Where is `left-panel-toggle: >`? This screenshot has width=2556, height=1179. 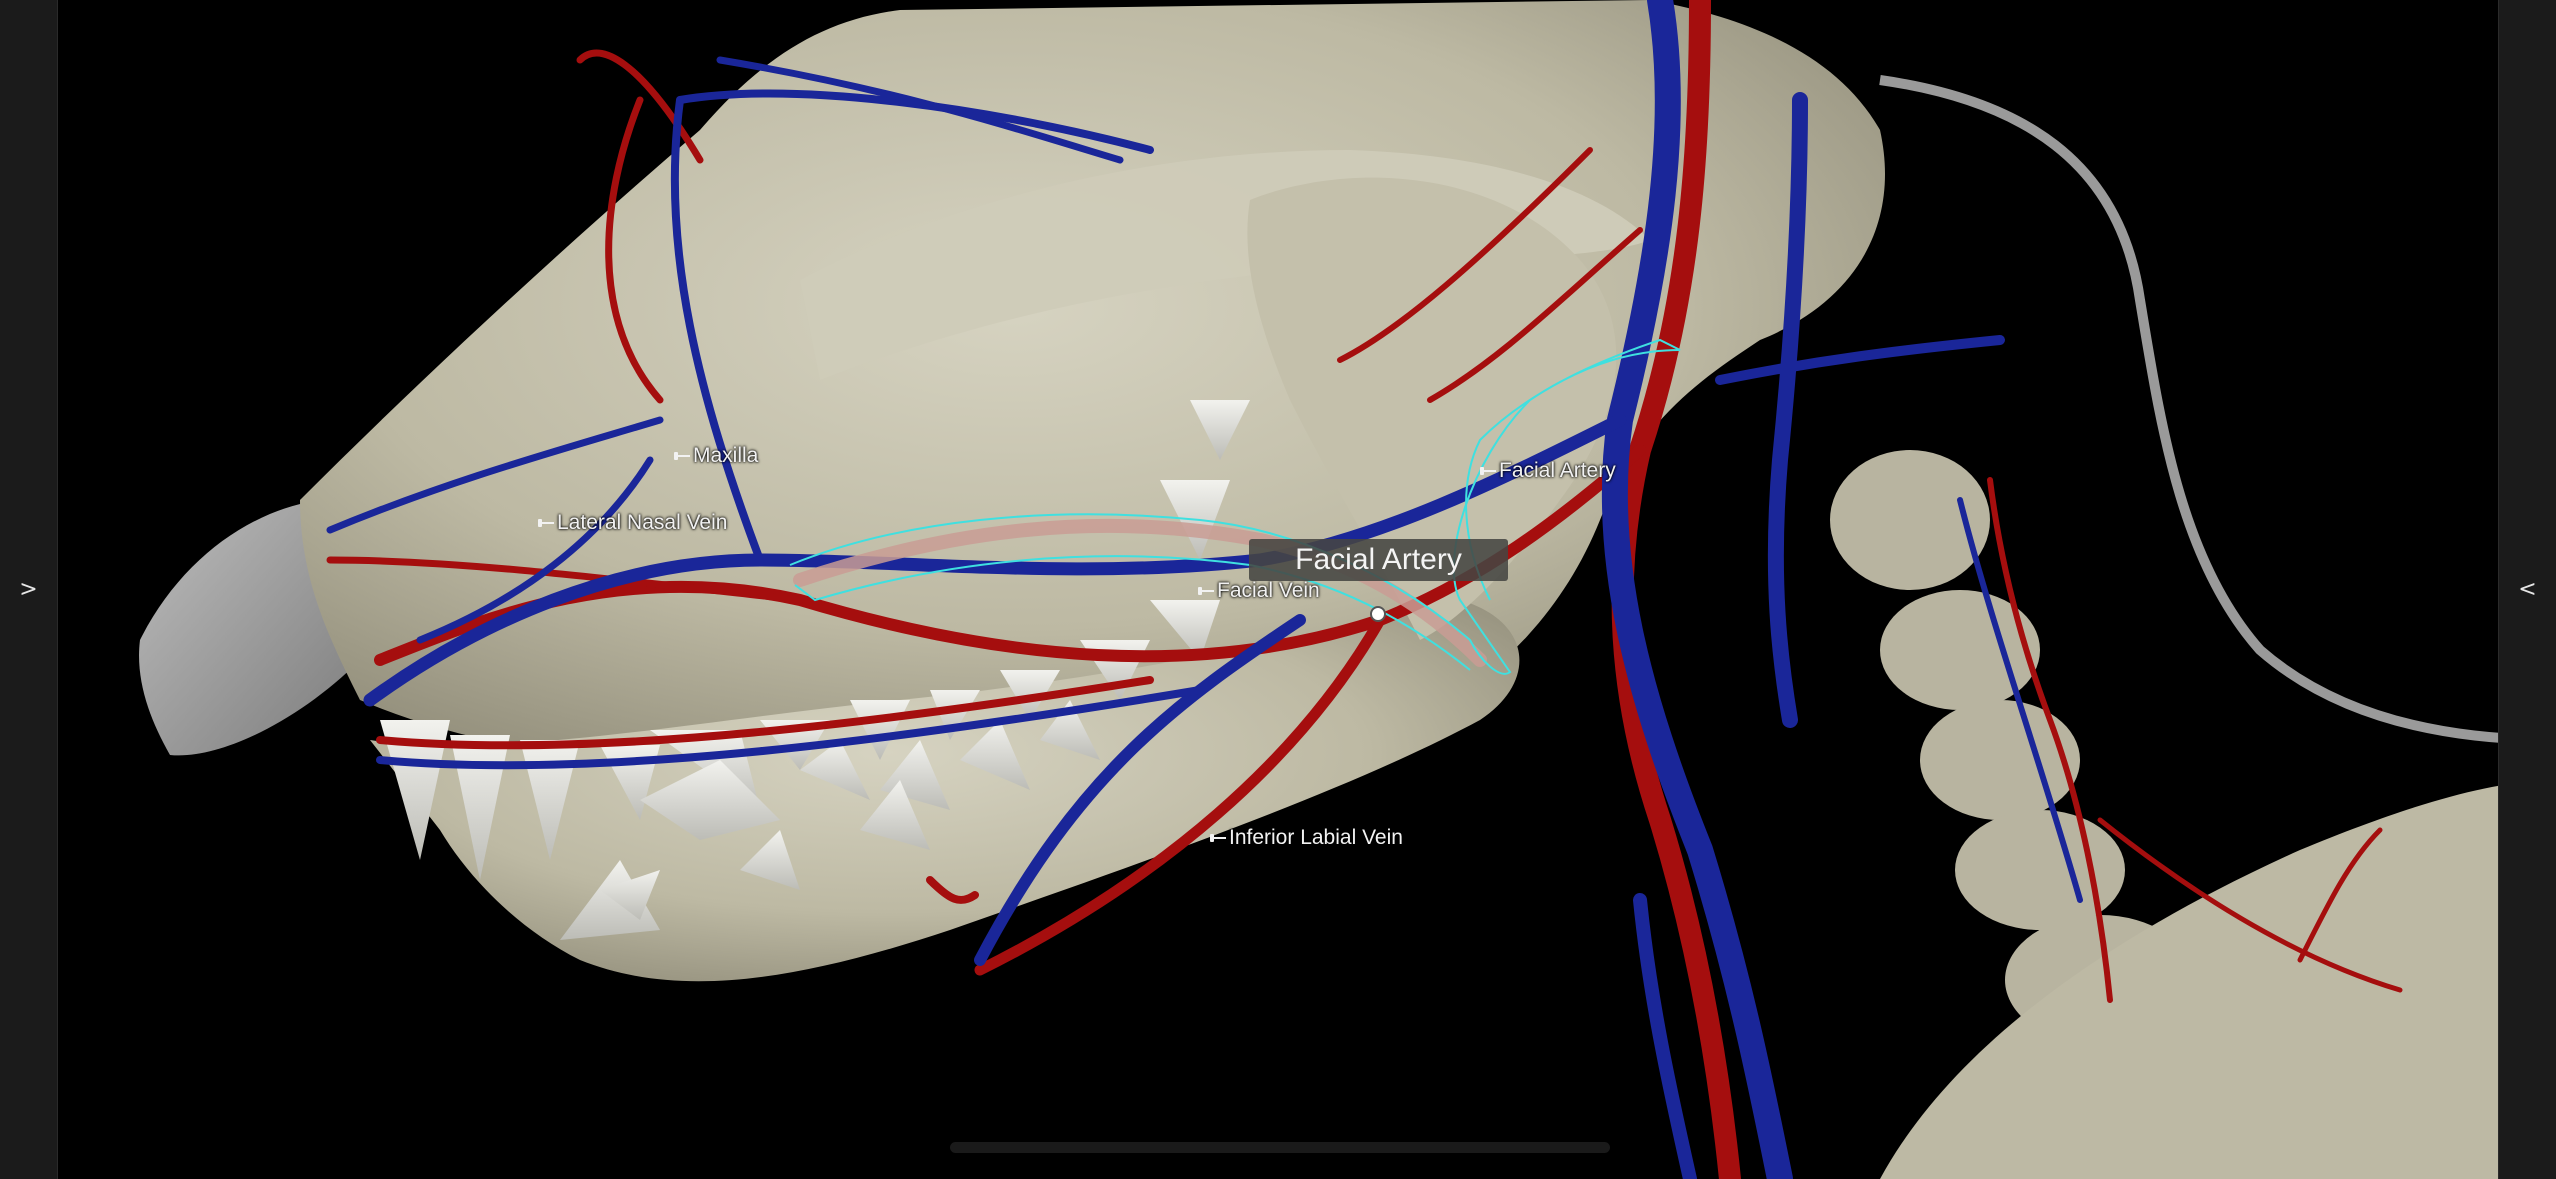
left-panel-toggle: > is located at coordinates (29, 589).